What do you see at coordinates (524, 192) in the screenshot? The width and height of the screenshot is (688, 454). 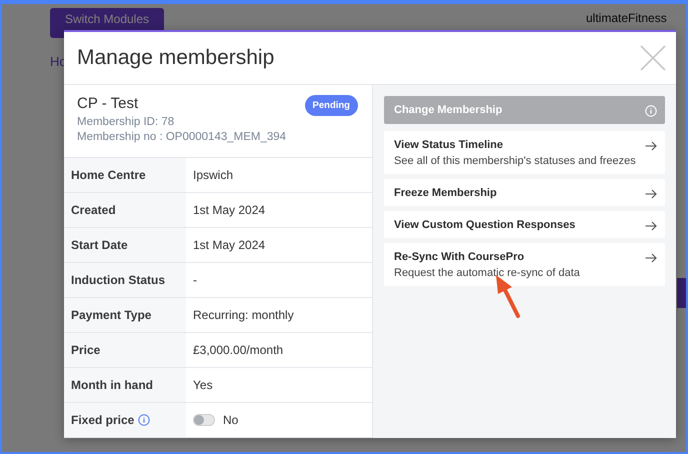 I see `action-card: Freeze Membership` at bounding box center [524, 192].